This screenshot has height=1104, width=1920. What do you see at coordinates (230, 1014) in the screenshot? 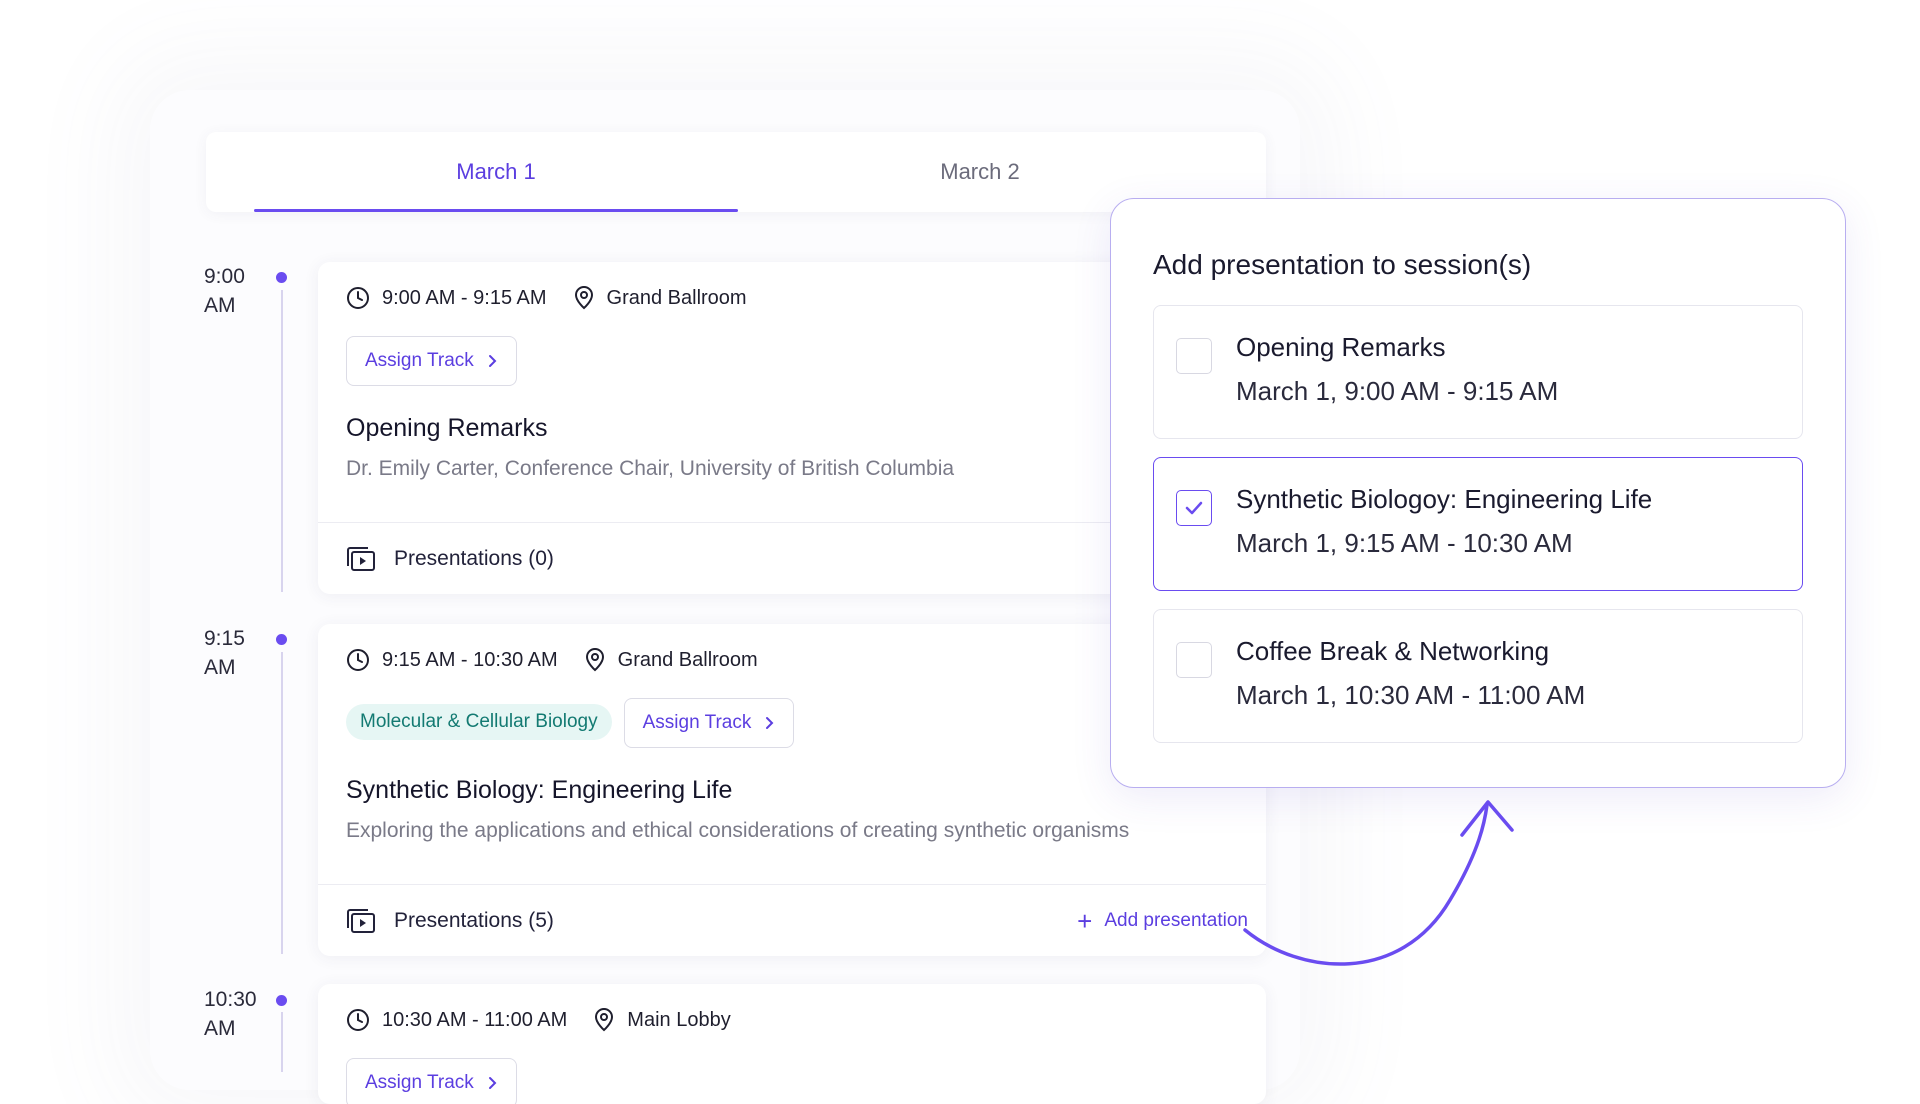
I see `timeline-time-3: 10:30 AM` at bounding box center [230, 1014].